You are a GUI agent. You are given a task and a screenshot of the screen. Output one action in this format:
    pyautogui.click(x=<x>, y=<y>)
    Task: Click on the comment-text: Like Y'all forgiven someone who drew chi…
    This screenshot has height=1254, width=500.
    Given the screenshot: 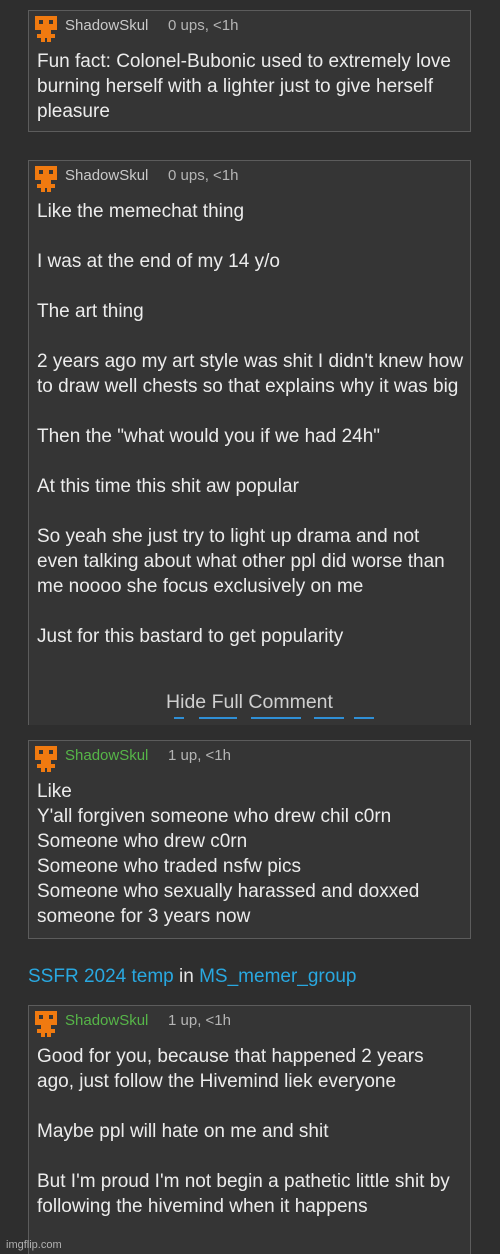 What is the action you would take?
    pyautogui.click(x=228, y=854)
    